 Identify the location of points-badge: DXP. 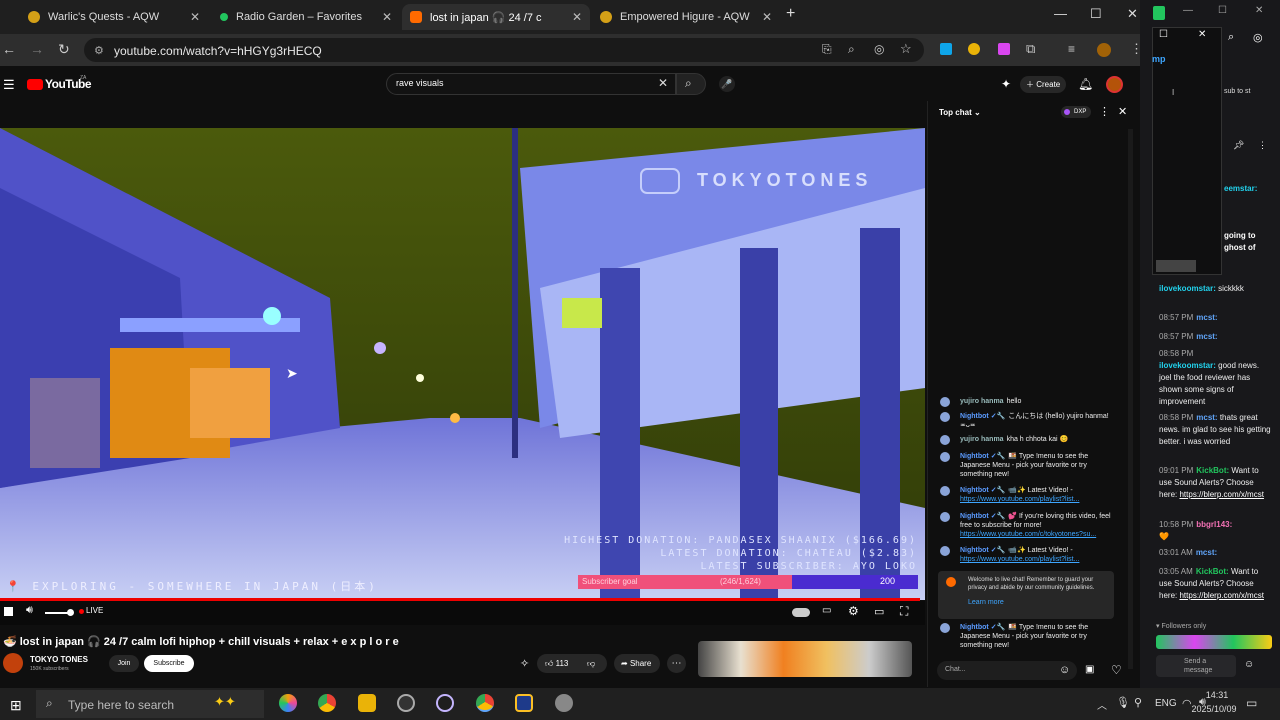
(1076, 112).